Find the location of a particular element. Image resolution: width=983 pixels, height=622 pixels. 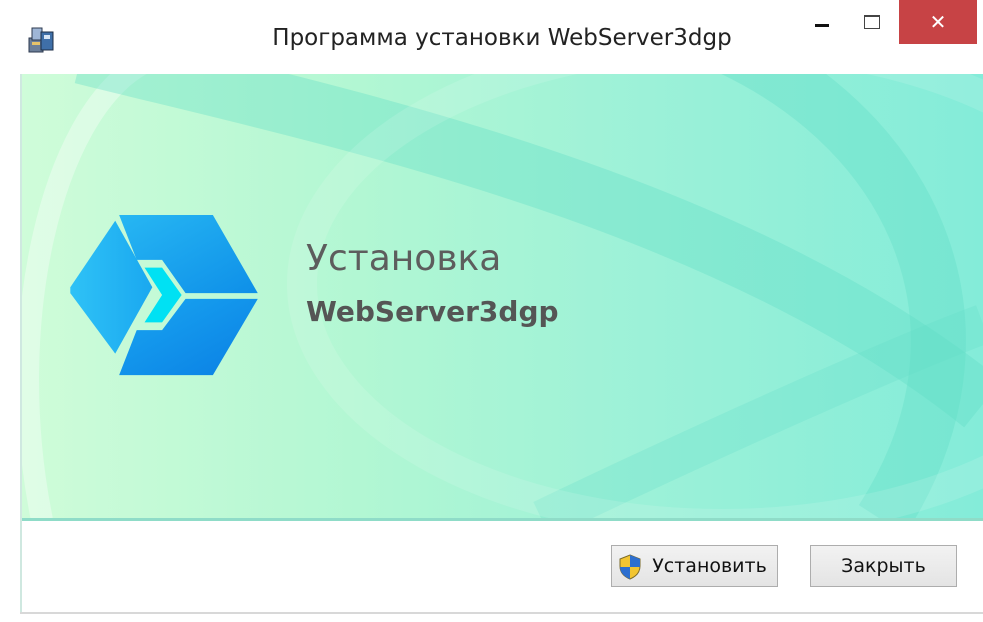

maximize-icon is located at coordinates (872, 22).